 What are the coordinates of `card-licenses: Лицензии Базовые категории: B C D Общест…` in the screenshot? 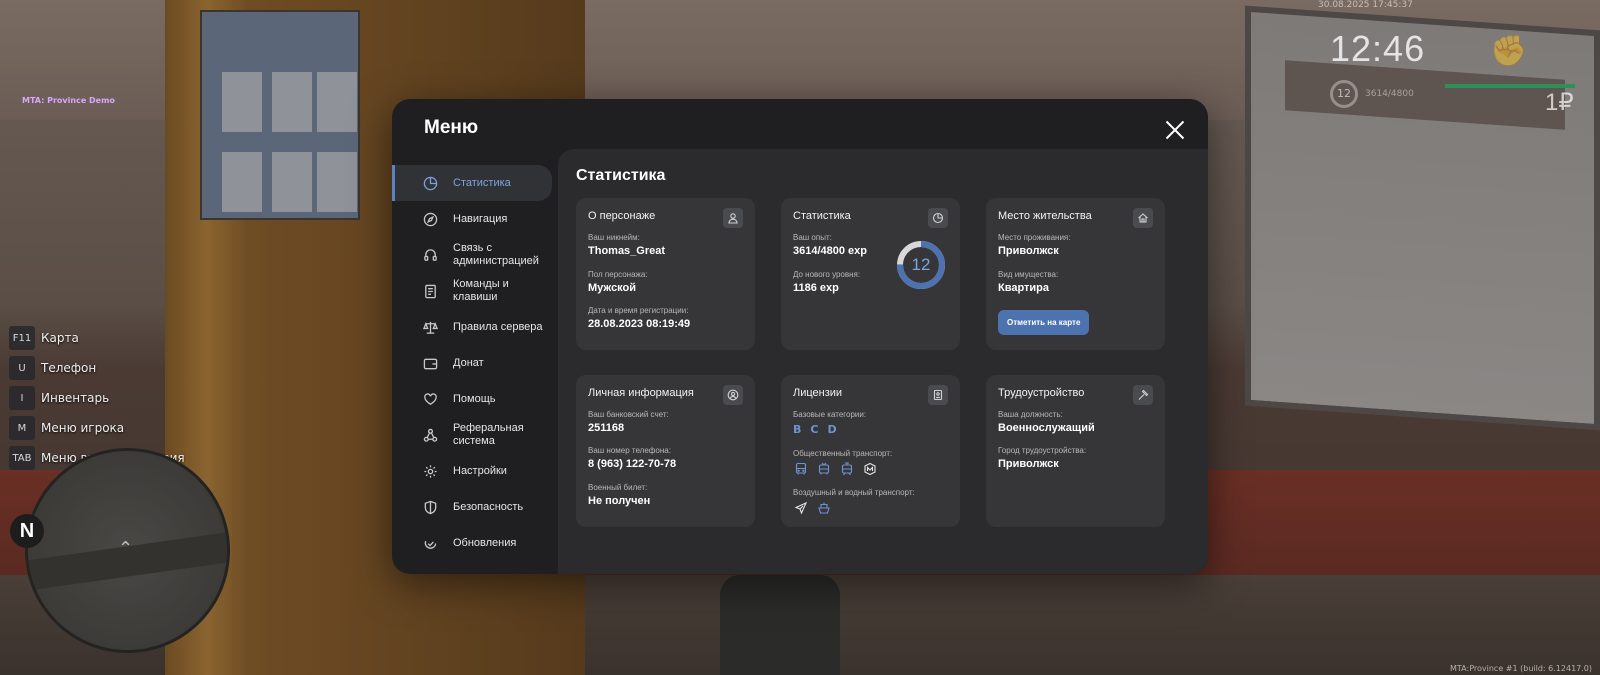 It's located at (870, 451).